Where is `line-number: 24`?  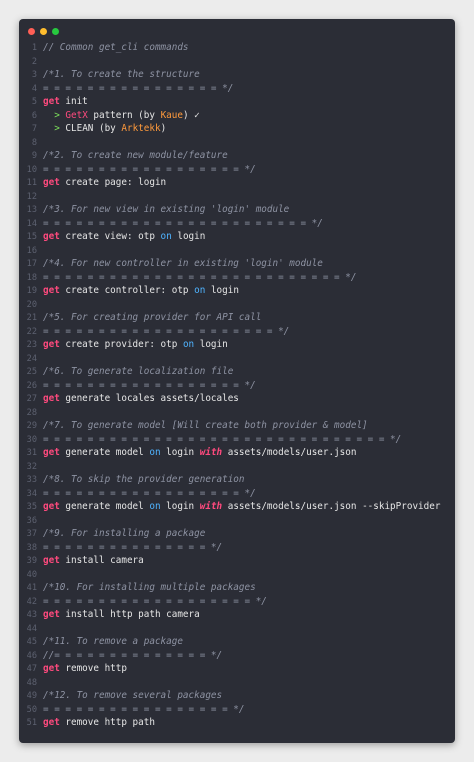
line-number: 24 is located at coordinates (31, 358).